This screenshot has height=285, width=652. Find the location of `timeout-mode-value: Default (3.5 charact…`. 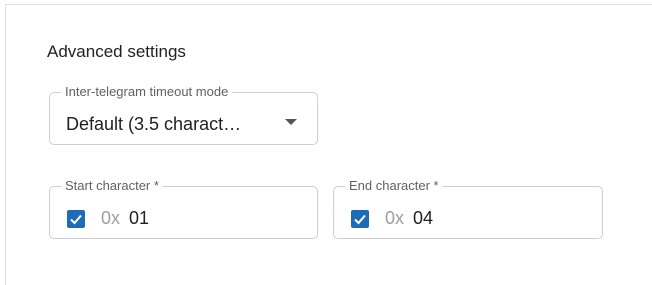

timeout-mode-value: Default (3.5 charact… is located at coordinates (154, 124).